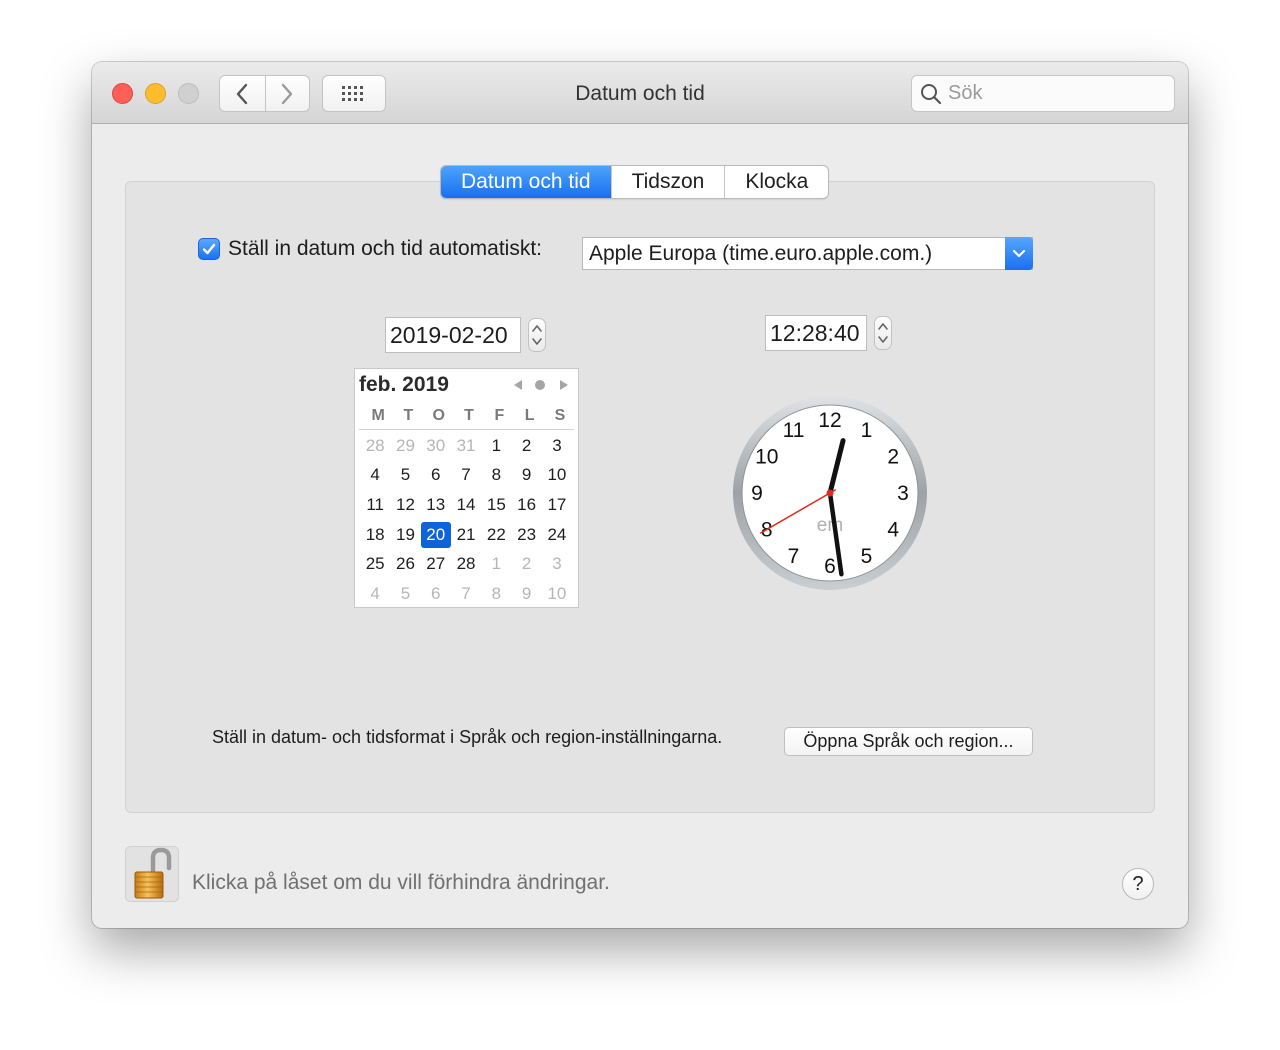 The image size is (1280, 1050). I want to click on calendar-day: 12, so click(405, 505).